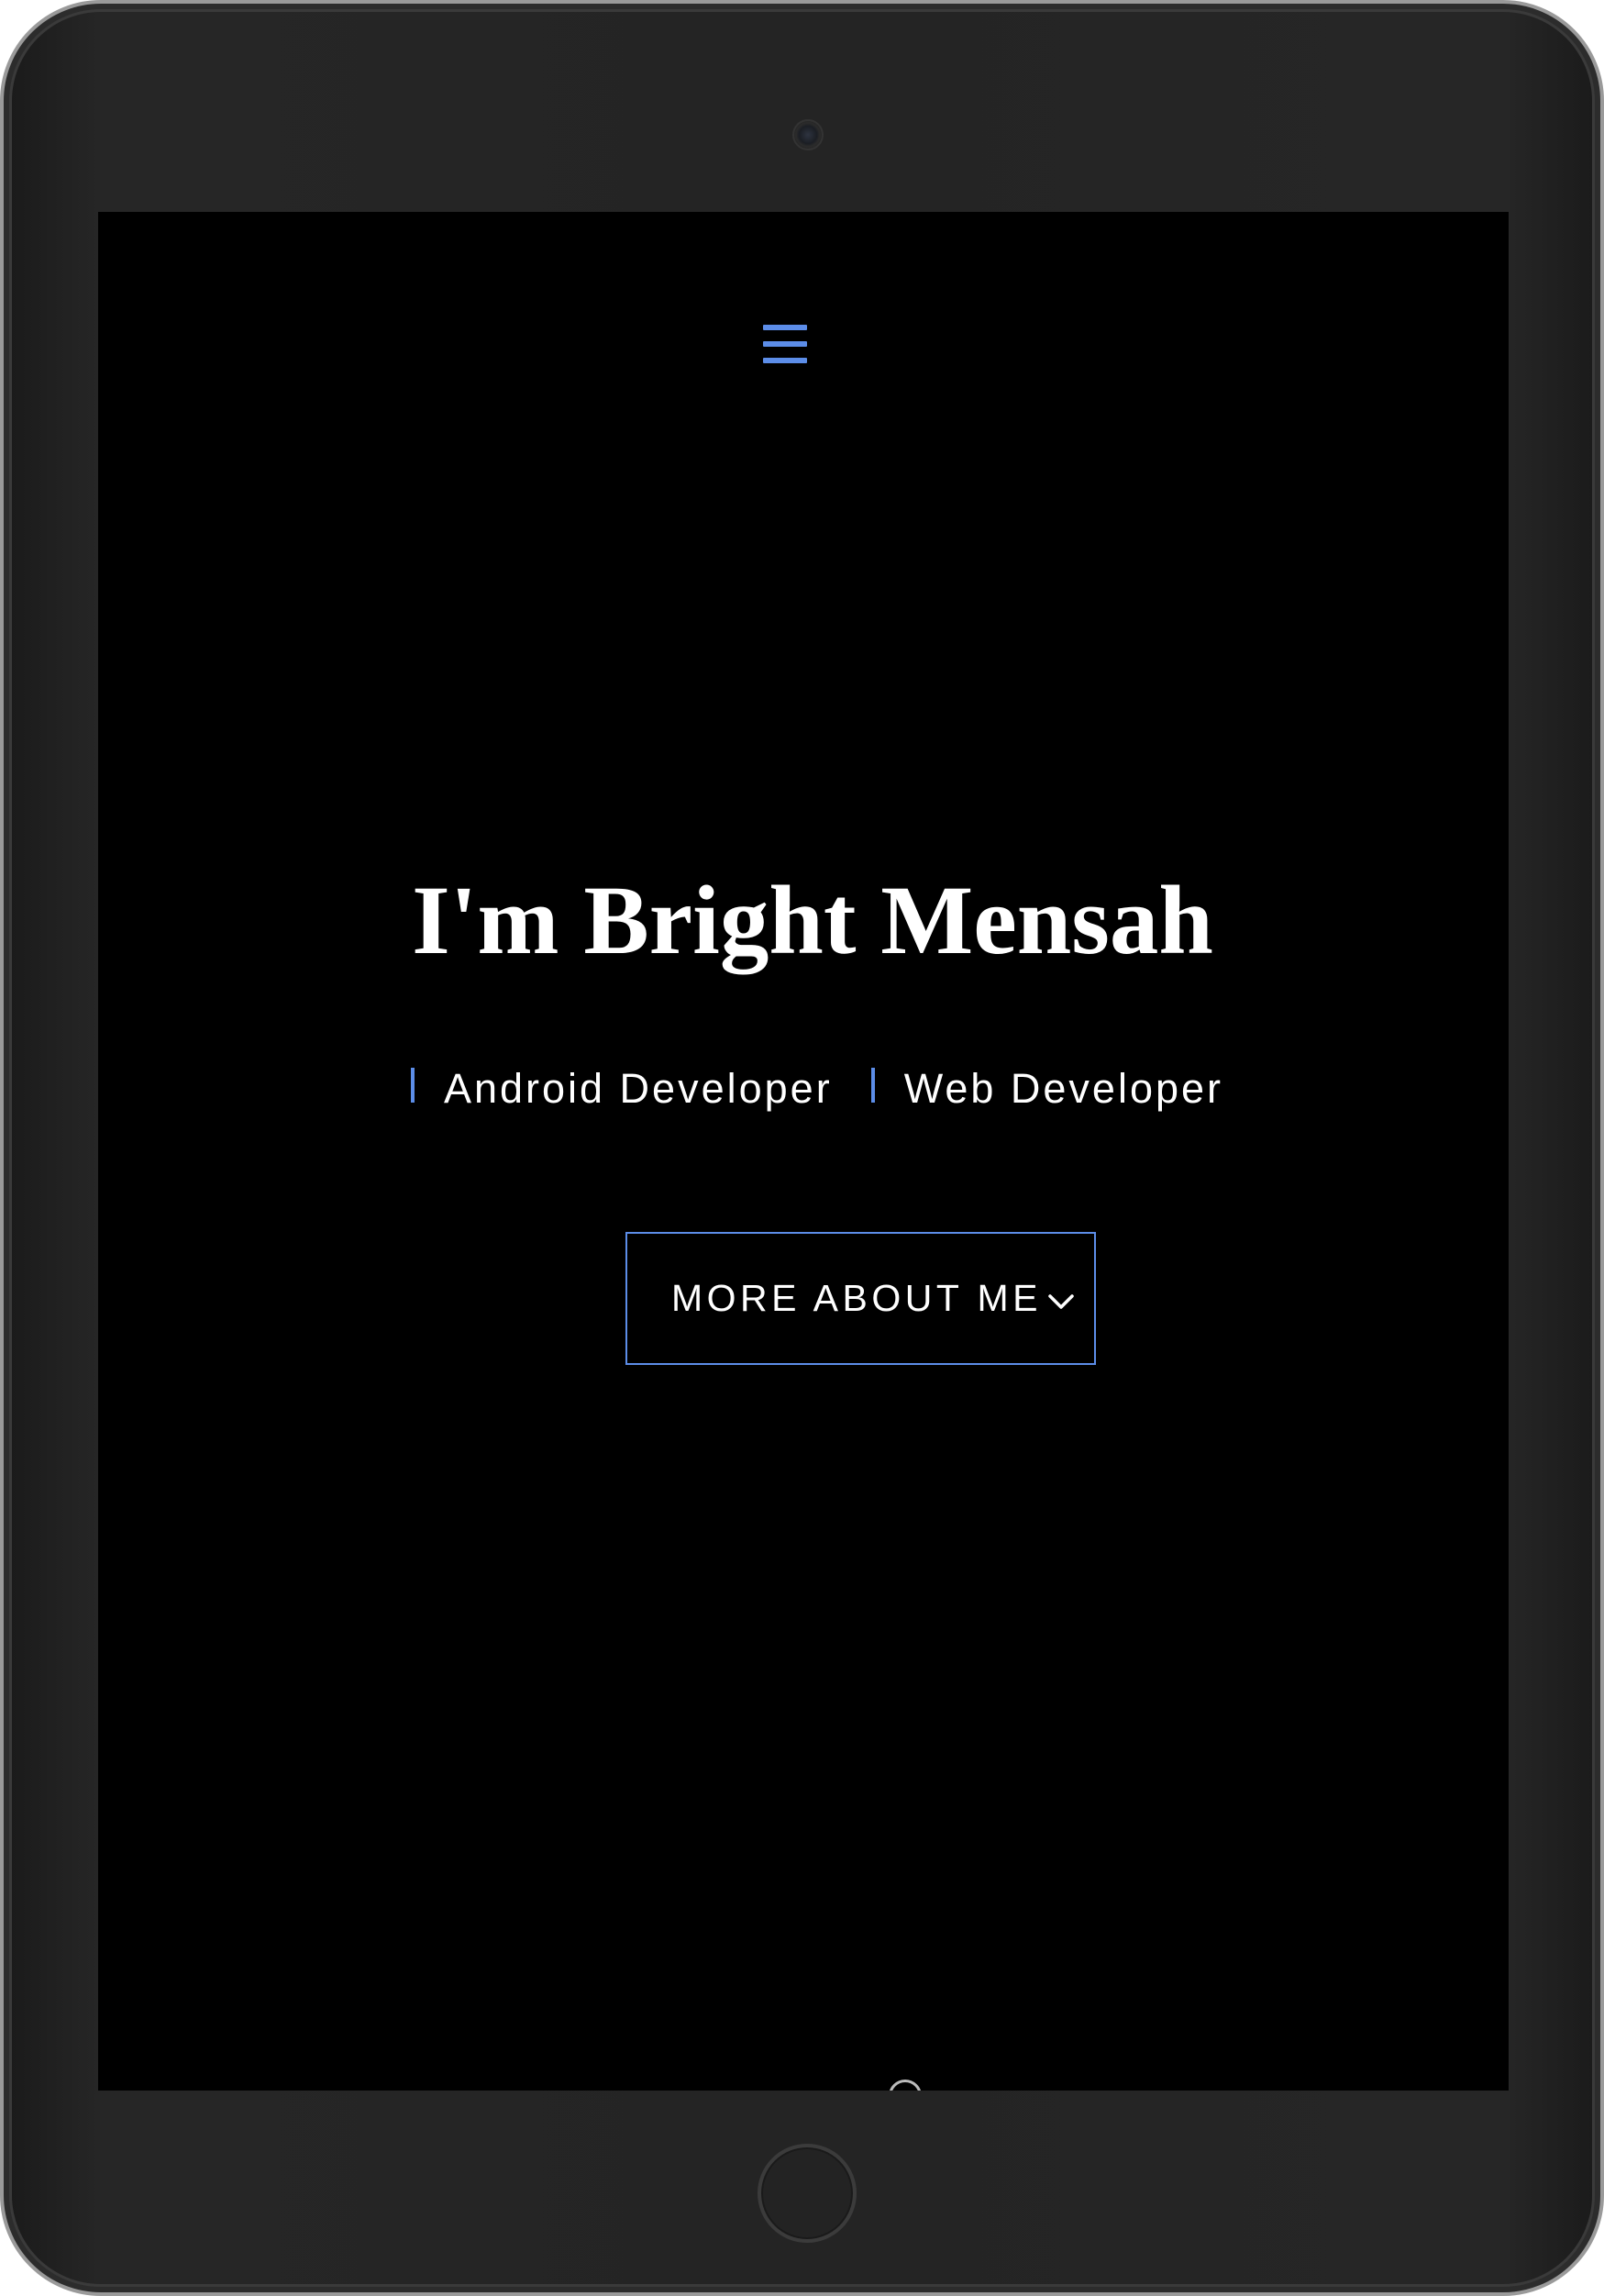 The width and height of the screenshot is (1604, 2296). What do you see at coordinates (812, 921) in the screenshot?
I see `hero-title: I'm Bright Mensah` at bounding box center [812, 921].